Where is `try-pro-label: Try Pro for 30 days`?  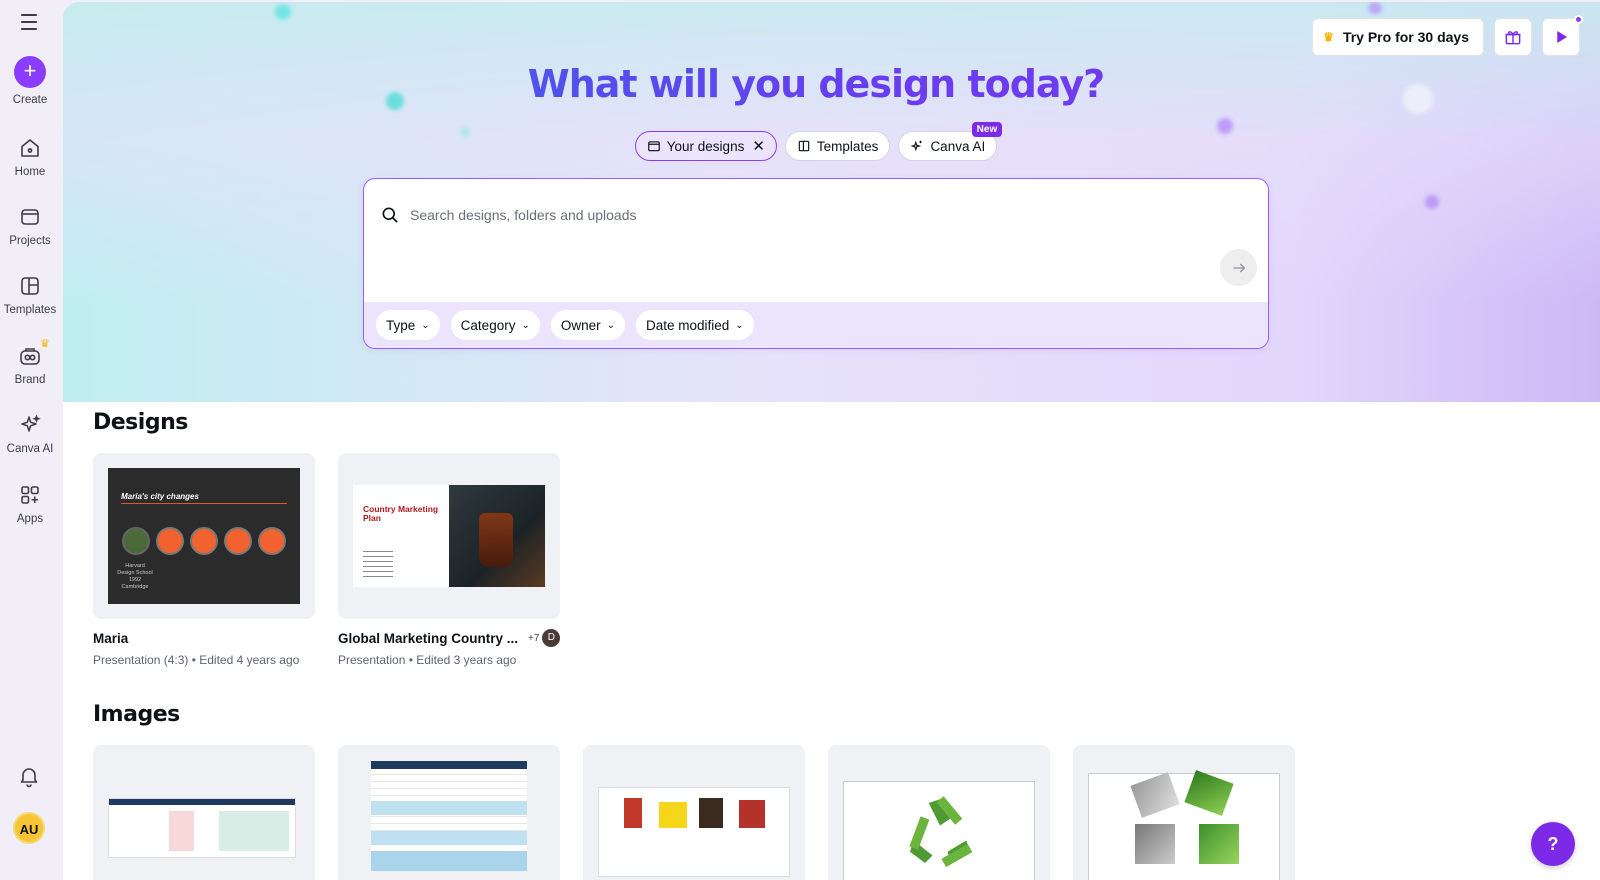
try-pro-label: Try Pro for 30 days is located at coordinates (1405, 37).